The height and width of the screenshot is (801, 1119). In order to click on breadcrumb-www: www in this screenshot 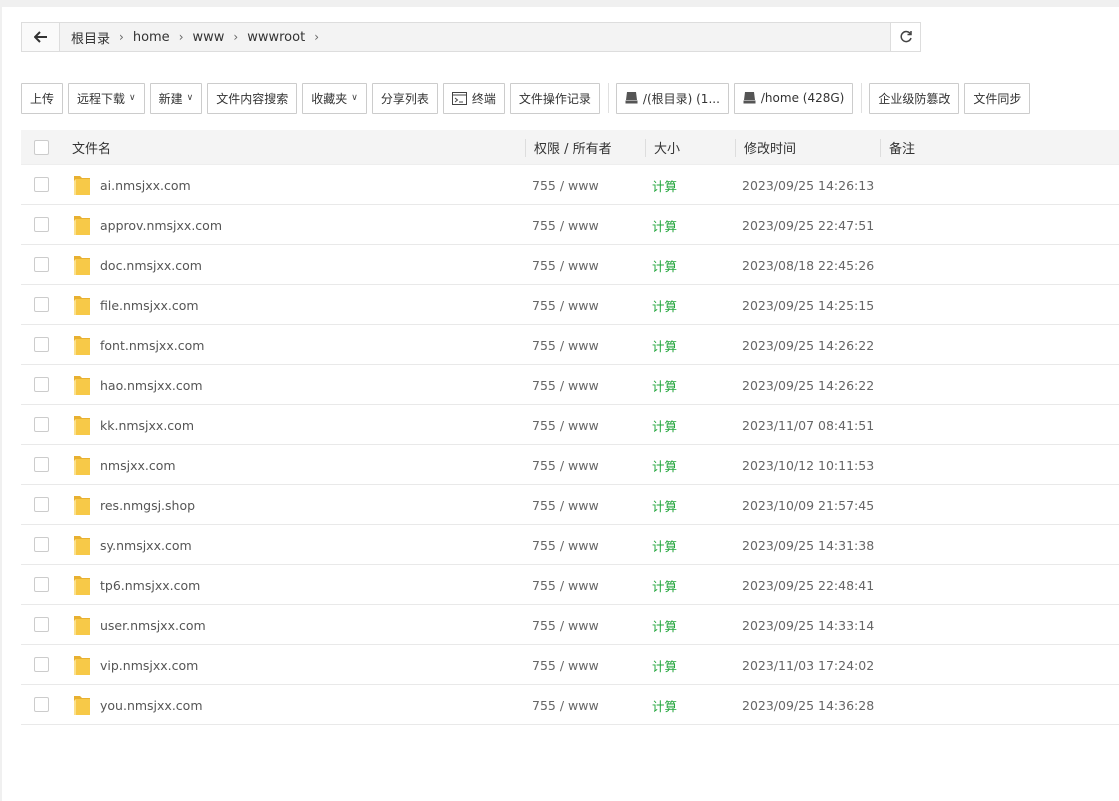, I will do `click(209, 37)`.